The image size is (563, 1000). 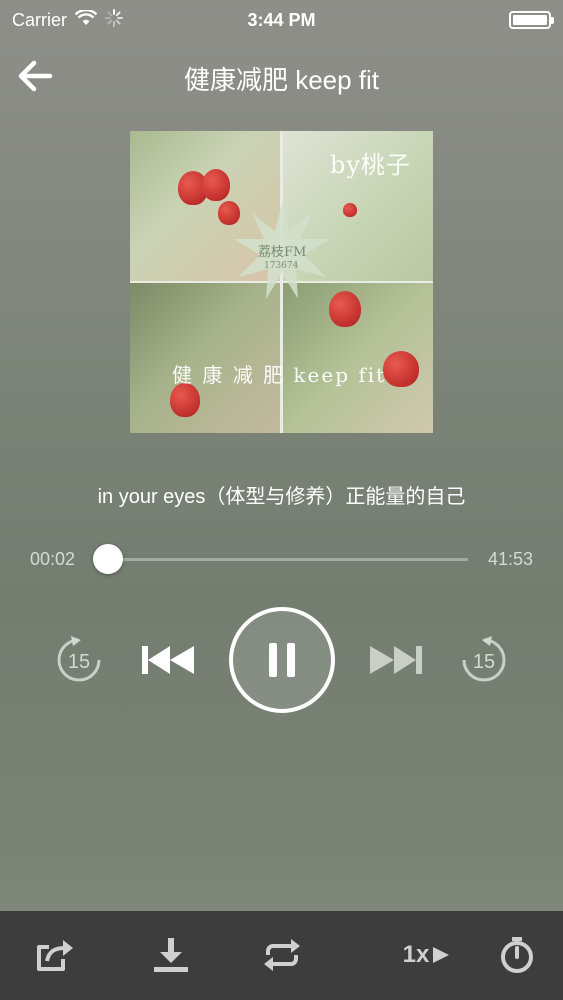 I want to click on seek-thumb, so click(x=108, y=559).